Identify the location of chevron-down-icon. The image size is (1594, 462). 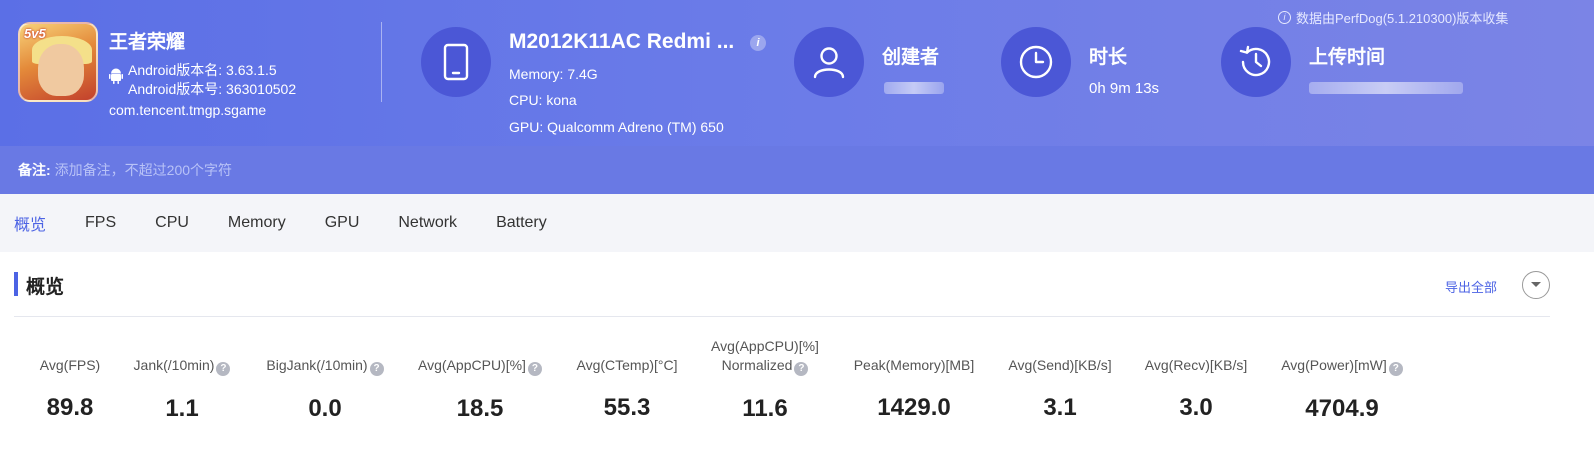
(1536, 284).